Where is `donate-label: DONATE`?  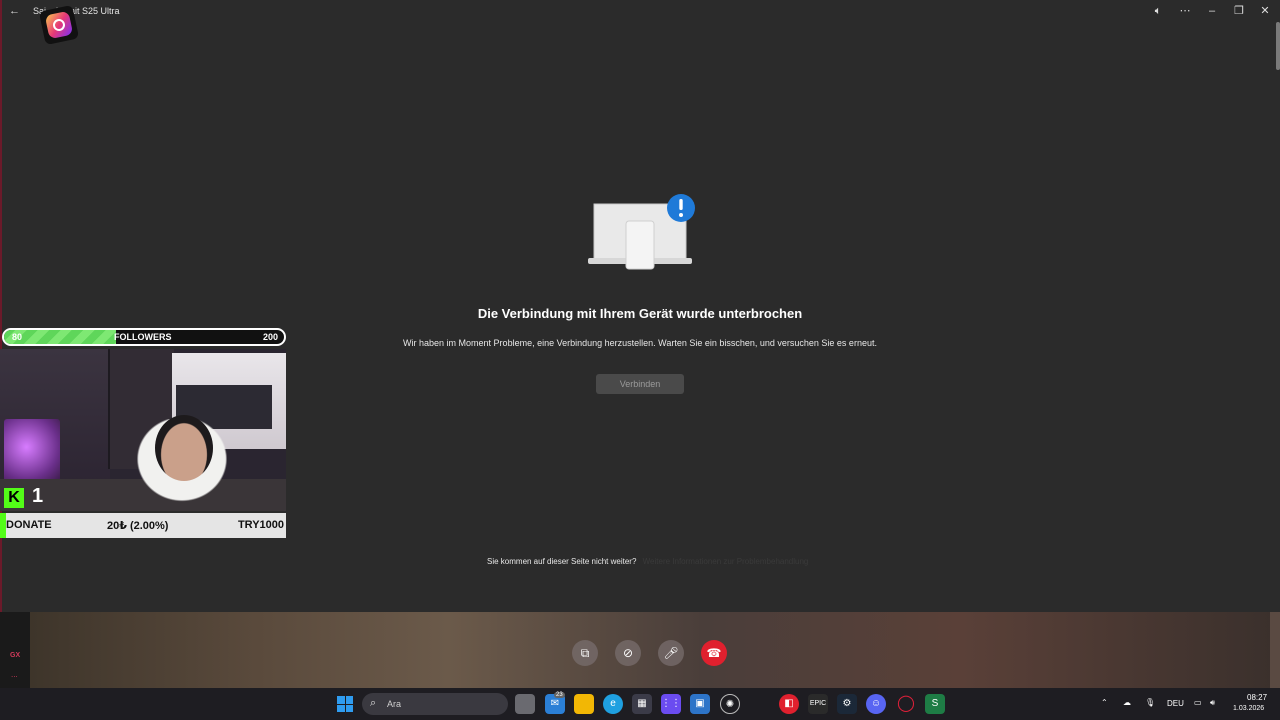 donate-label: DONATE is located at coordinates (29, 525).